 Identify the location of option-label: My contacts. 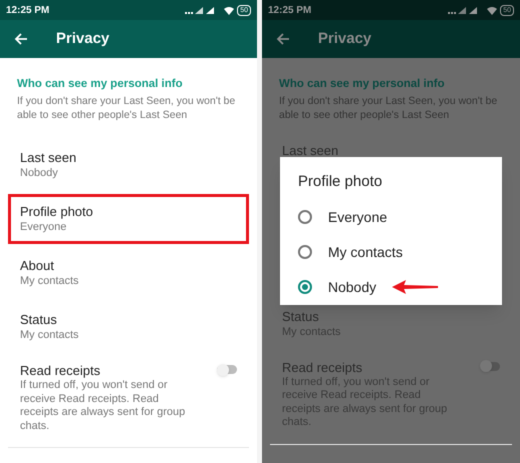
(365, 252).